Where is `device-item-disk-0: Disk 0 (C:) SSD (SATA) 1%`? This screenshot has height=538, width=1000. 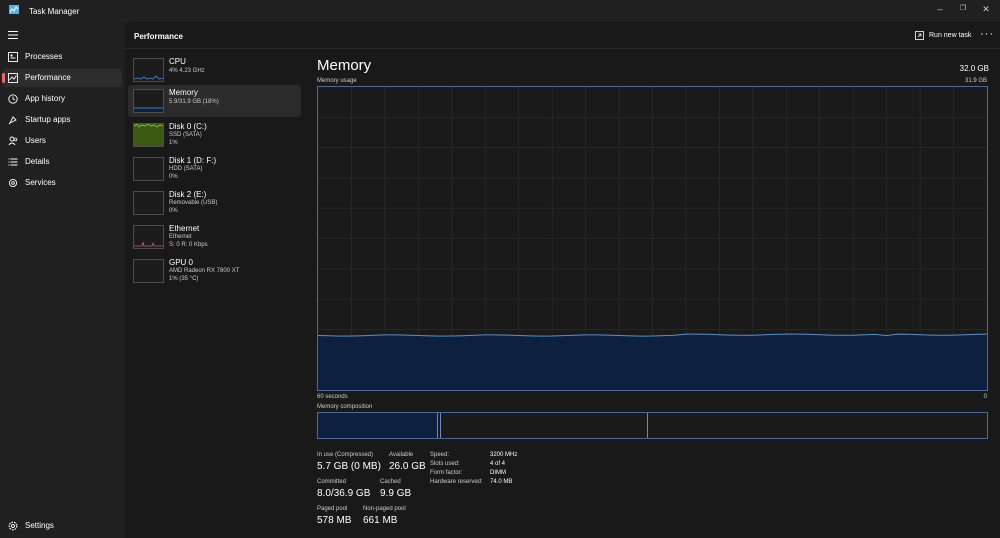
device-item-disk-0: Disk 0 (C:) SSD (SATA) 1% is located at coordinates (214, 135).